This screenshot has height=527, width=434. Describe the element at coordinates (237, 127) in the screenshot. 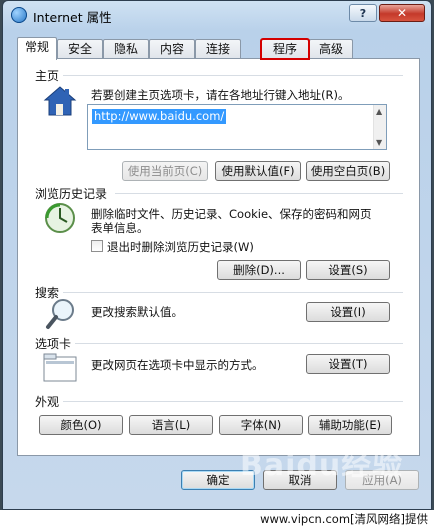

I see `home-page-address-field: http://www.baidu.com/ ▲ ▼` at that location.